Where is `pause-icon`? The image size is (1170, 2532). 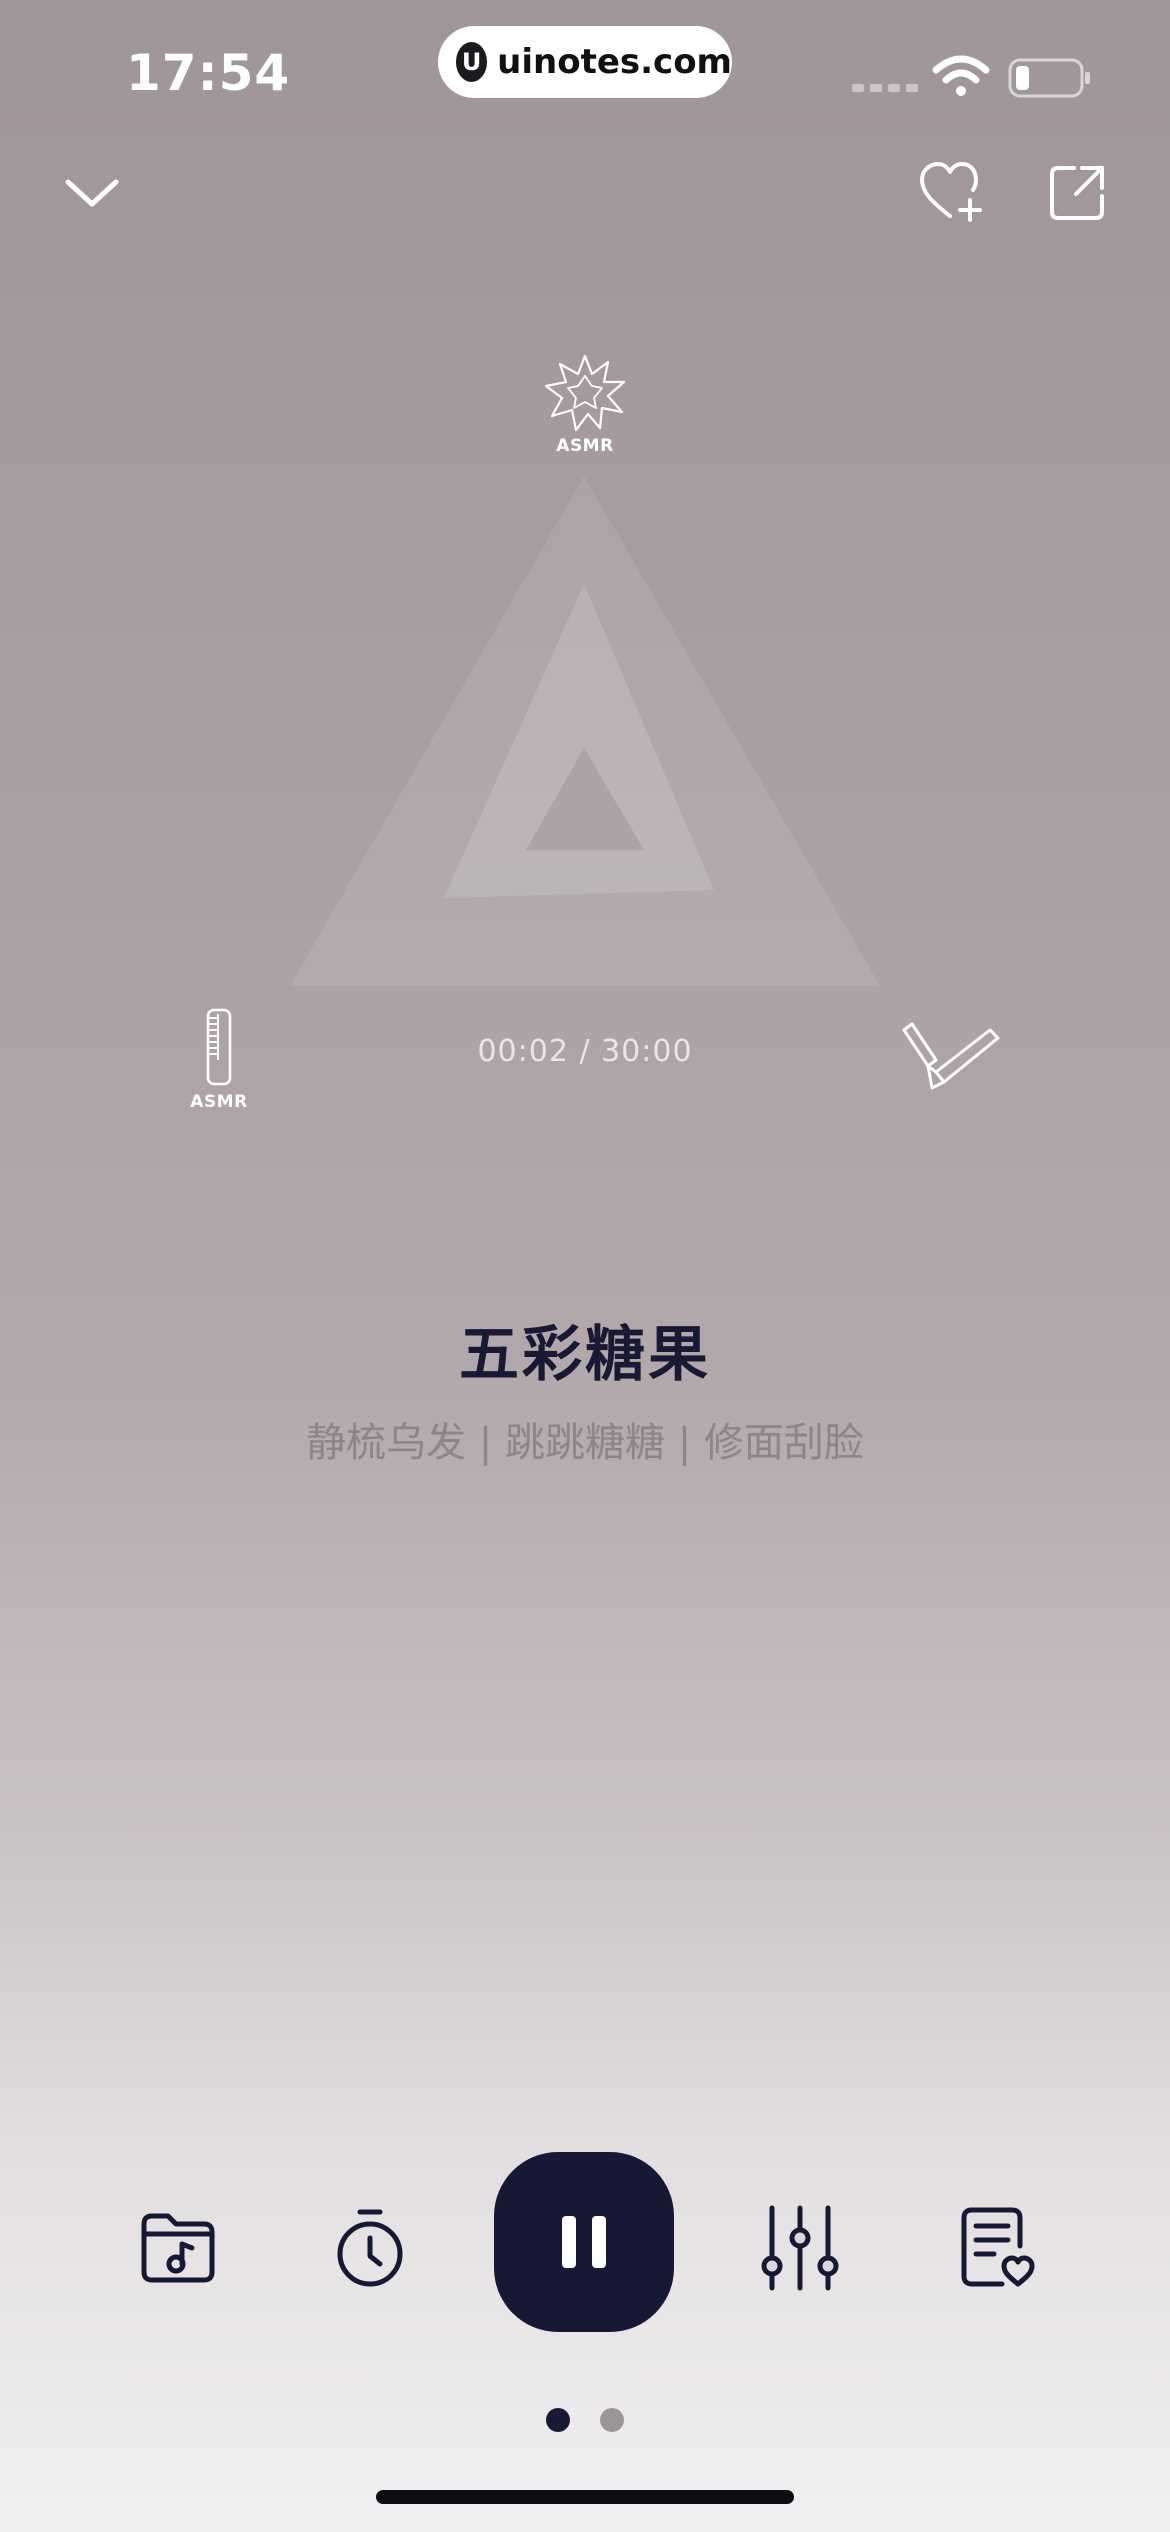
pause-icon is located at coordinates (584, 2242).